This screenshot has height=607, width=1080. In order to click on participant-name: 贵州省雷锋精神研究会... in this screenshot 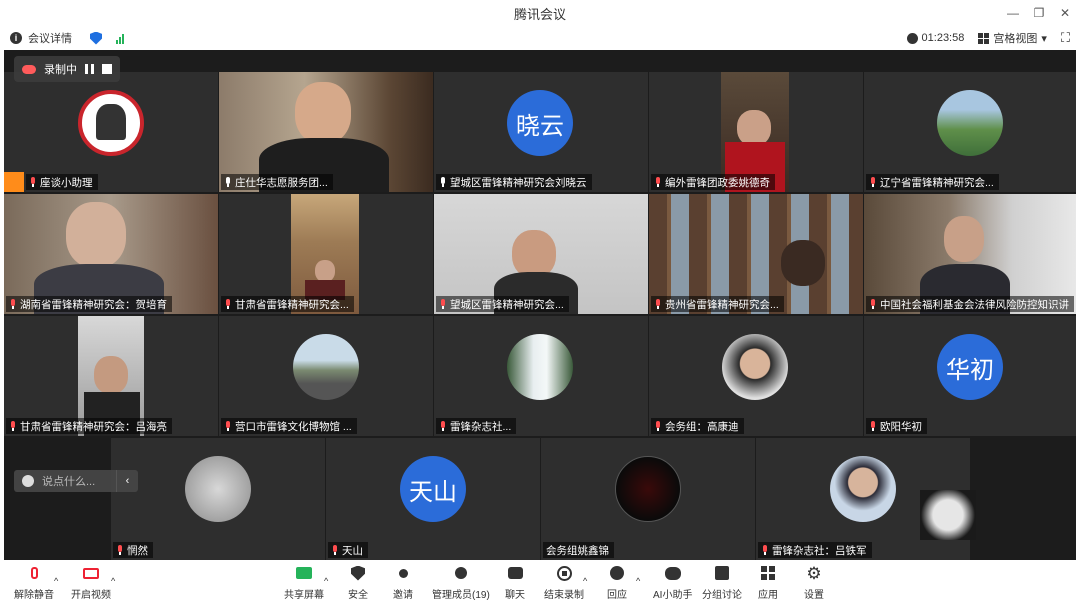, I will do `click(722, 304)`.